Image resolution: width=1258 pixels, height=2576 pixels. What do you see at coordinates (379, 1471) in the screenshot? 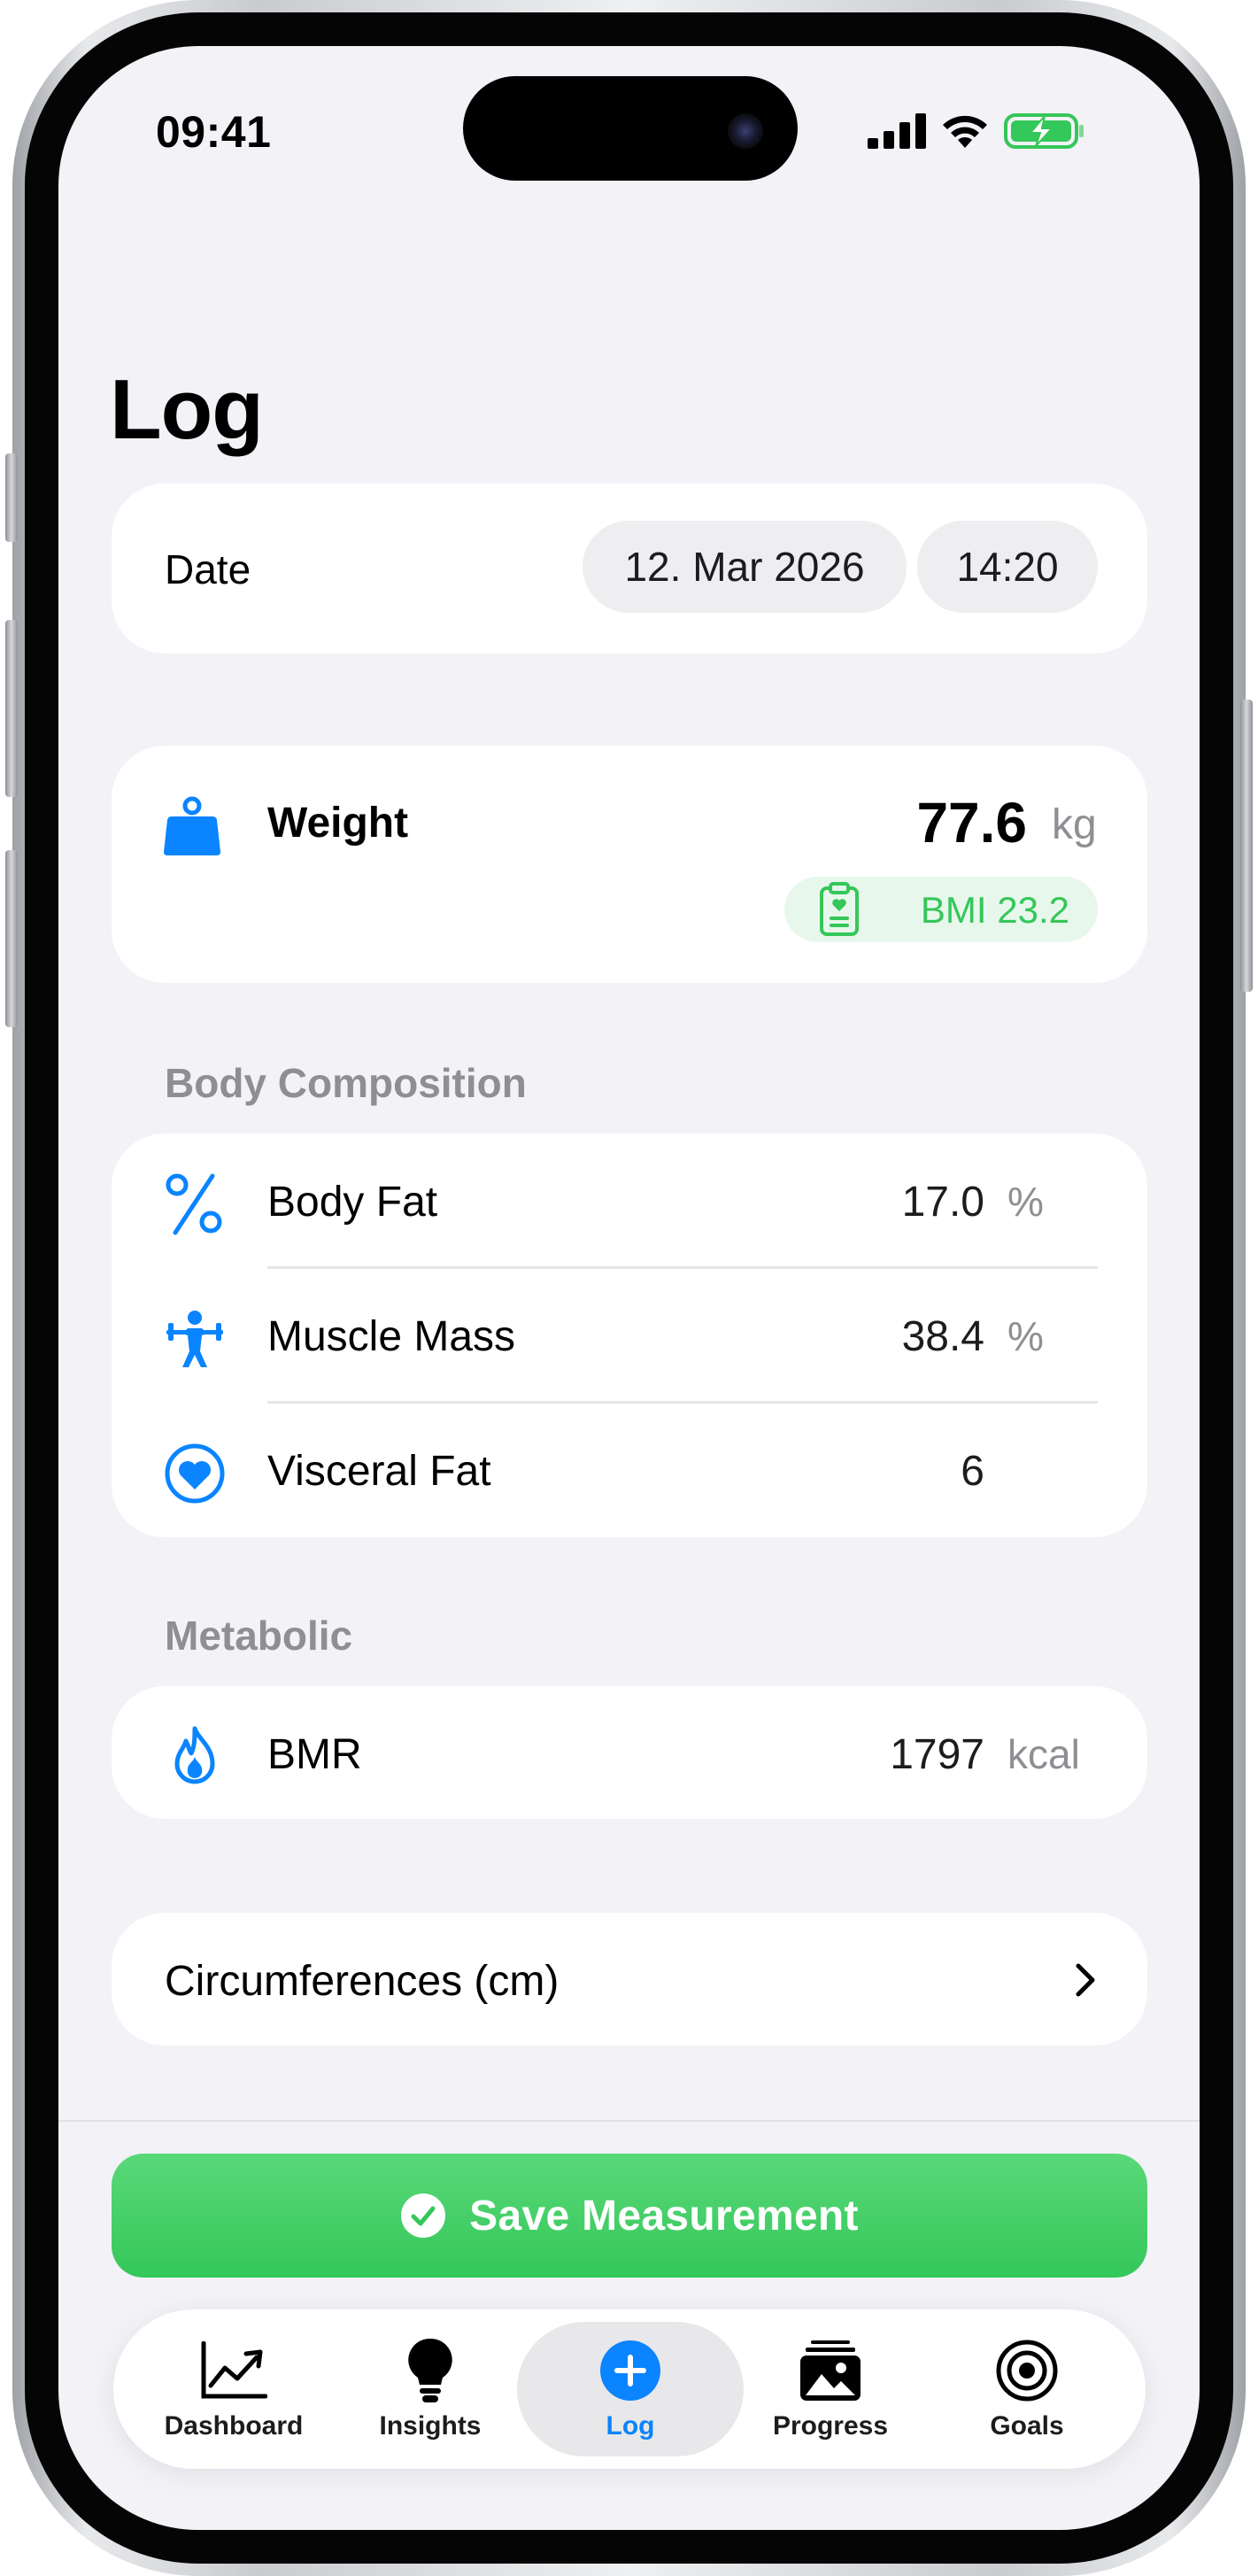
I see `visceral-fat-label: Visceral Fat` at bounding box center [379, 1471].